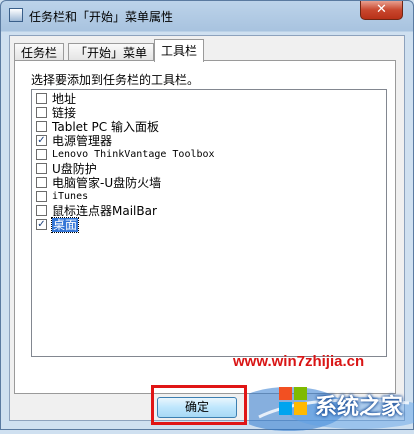  I want to click on list-item-label: 电源管理器, so click(82, 141).